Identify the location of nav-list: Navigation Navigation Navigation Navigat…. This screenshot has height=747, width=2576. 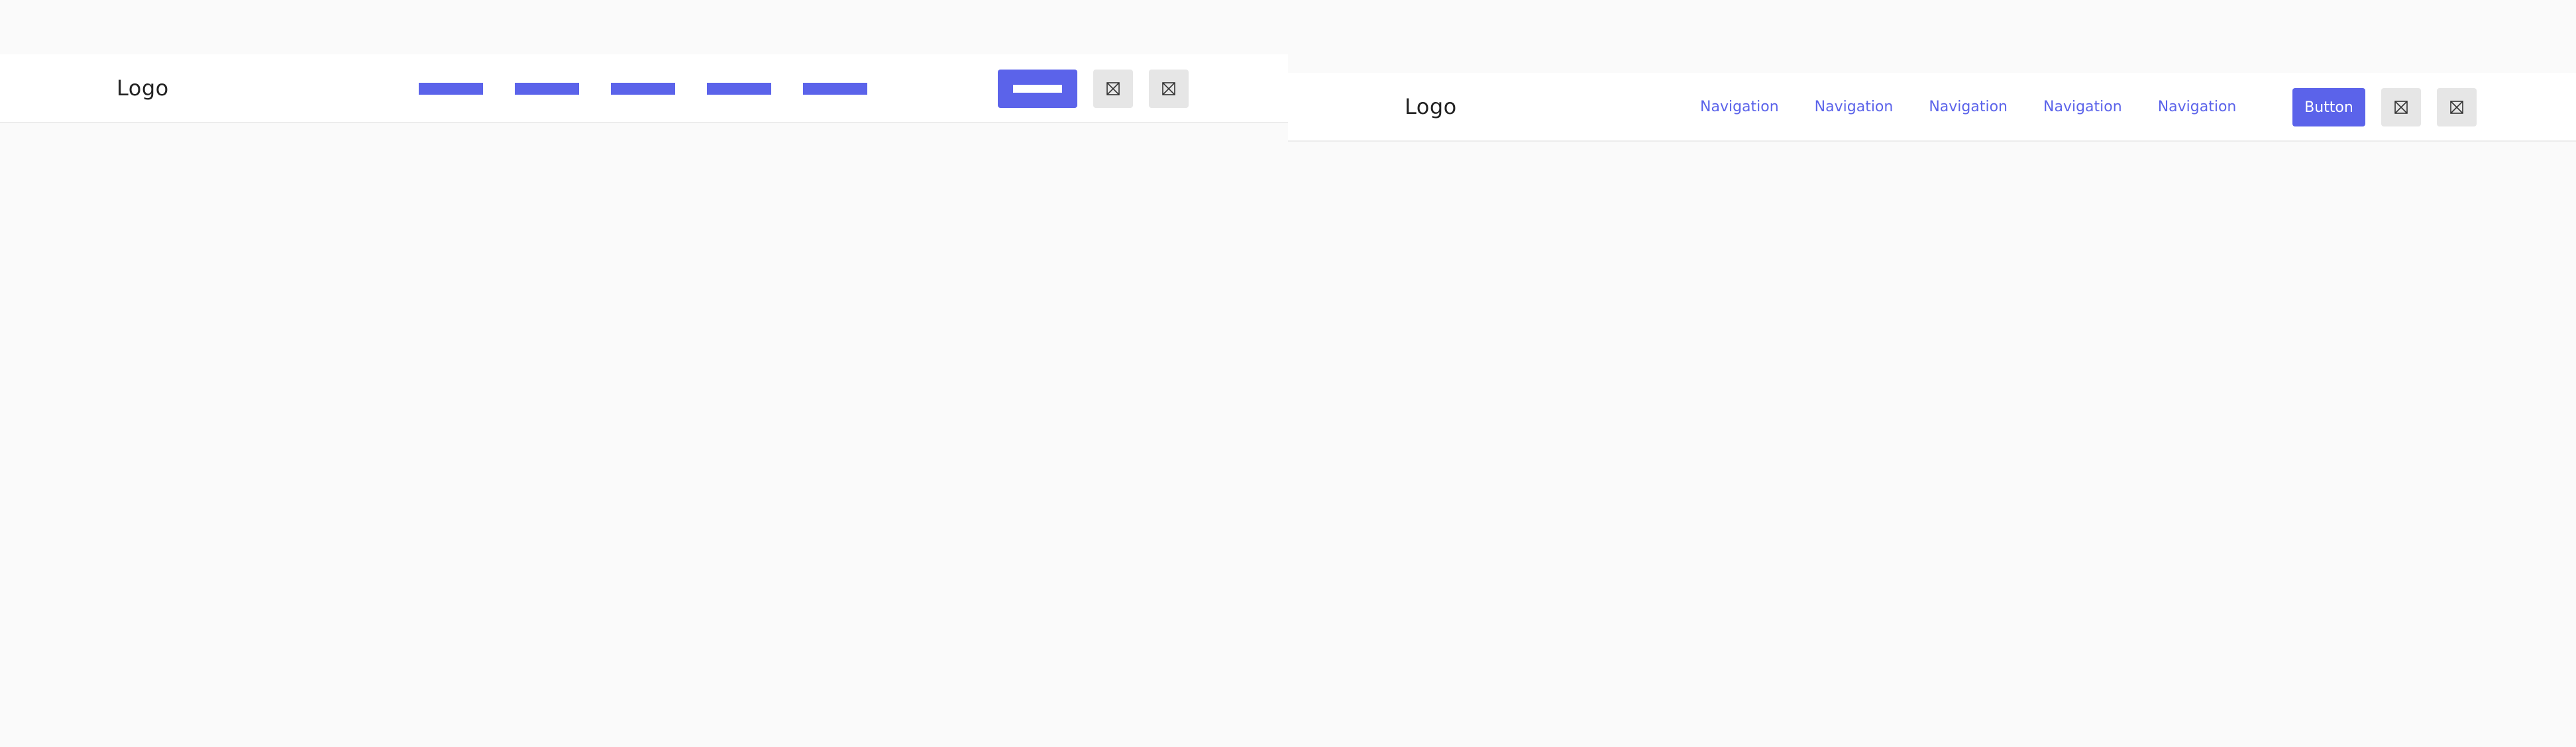
(1968, 106).